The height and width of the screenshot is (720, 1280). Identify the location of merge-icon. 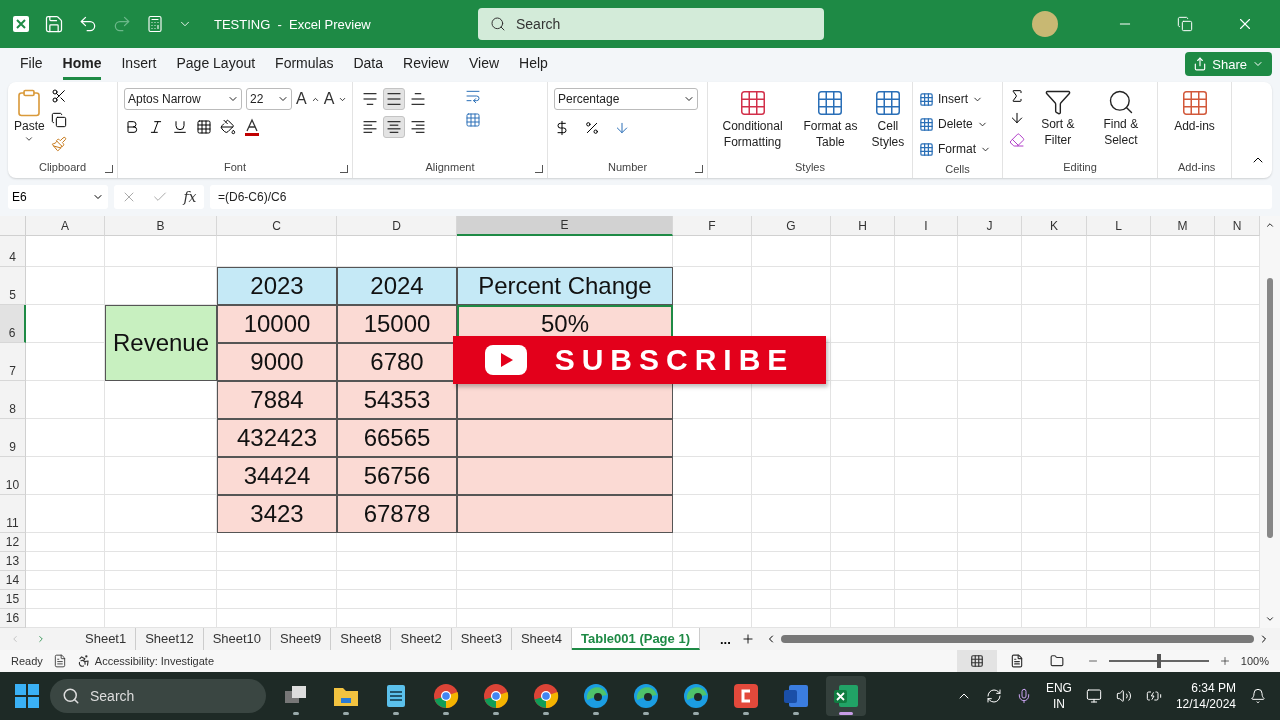
(473, 120).